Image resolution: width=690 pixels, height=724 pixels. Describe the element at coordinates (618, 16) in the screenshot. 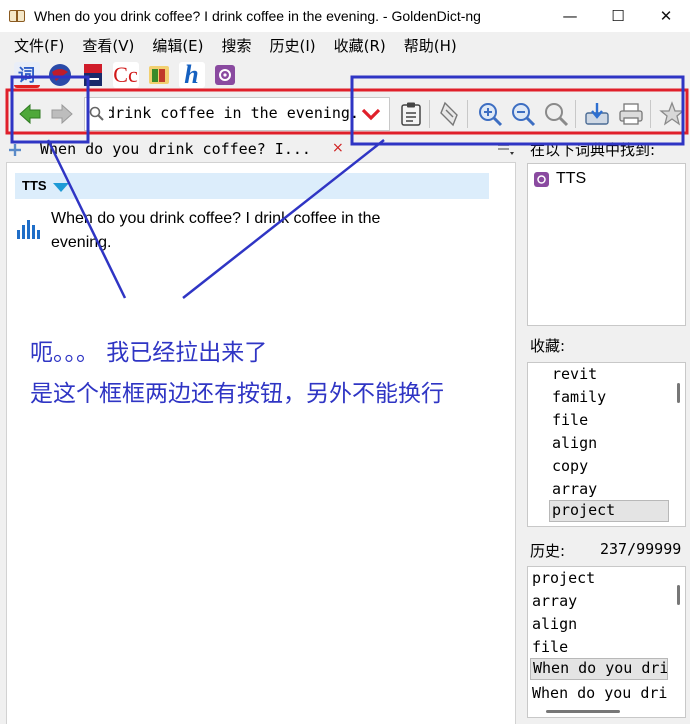

I see `maximize-button: ☐` at that location.